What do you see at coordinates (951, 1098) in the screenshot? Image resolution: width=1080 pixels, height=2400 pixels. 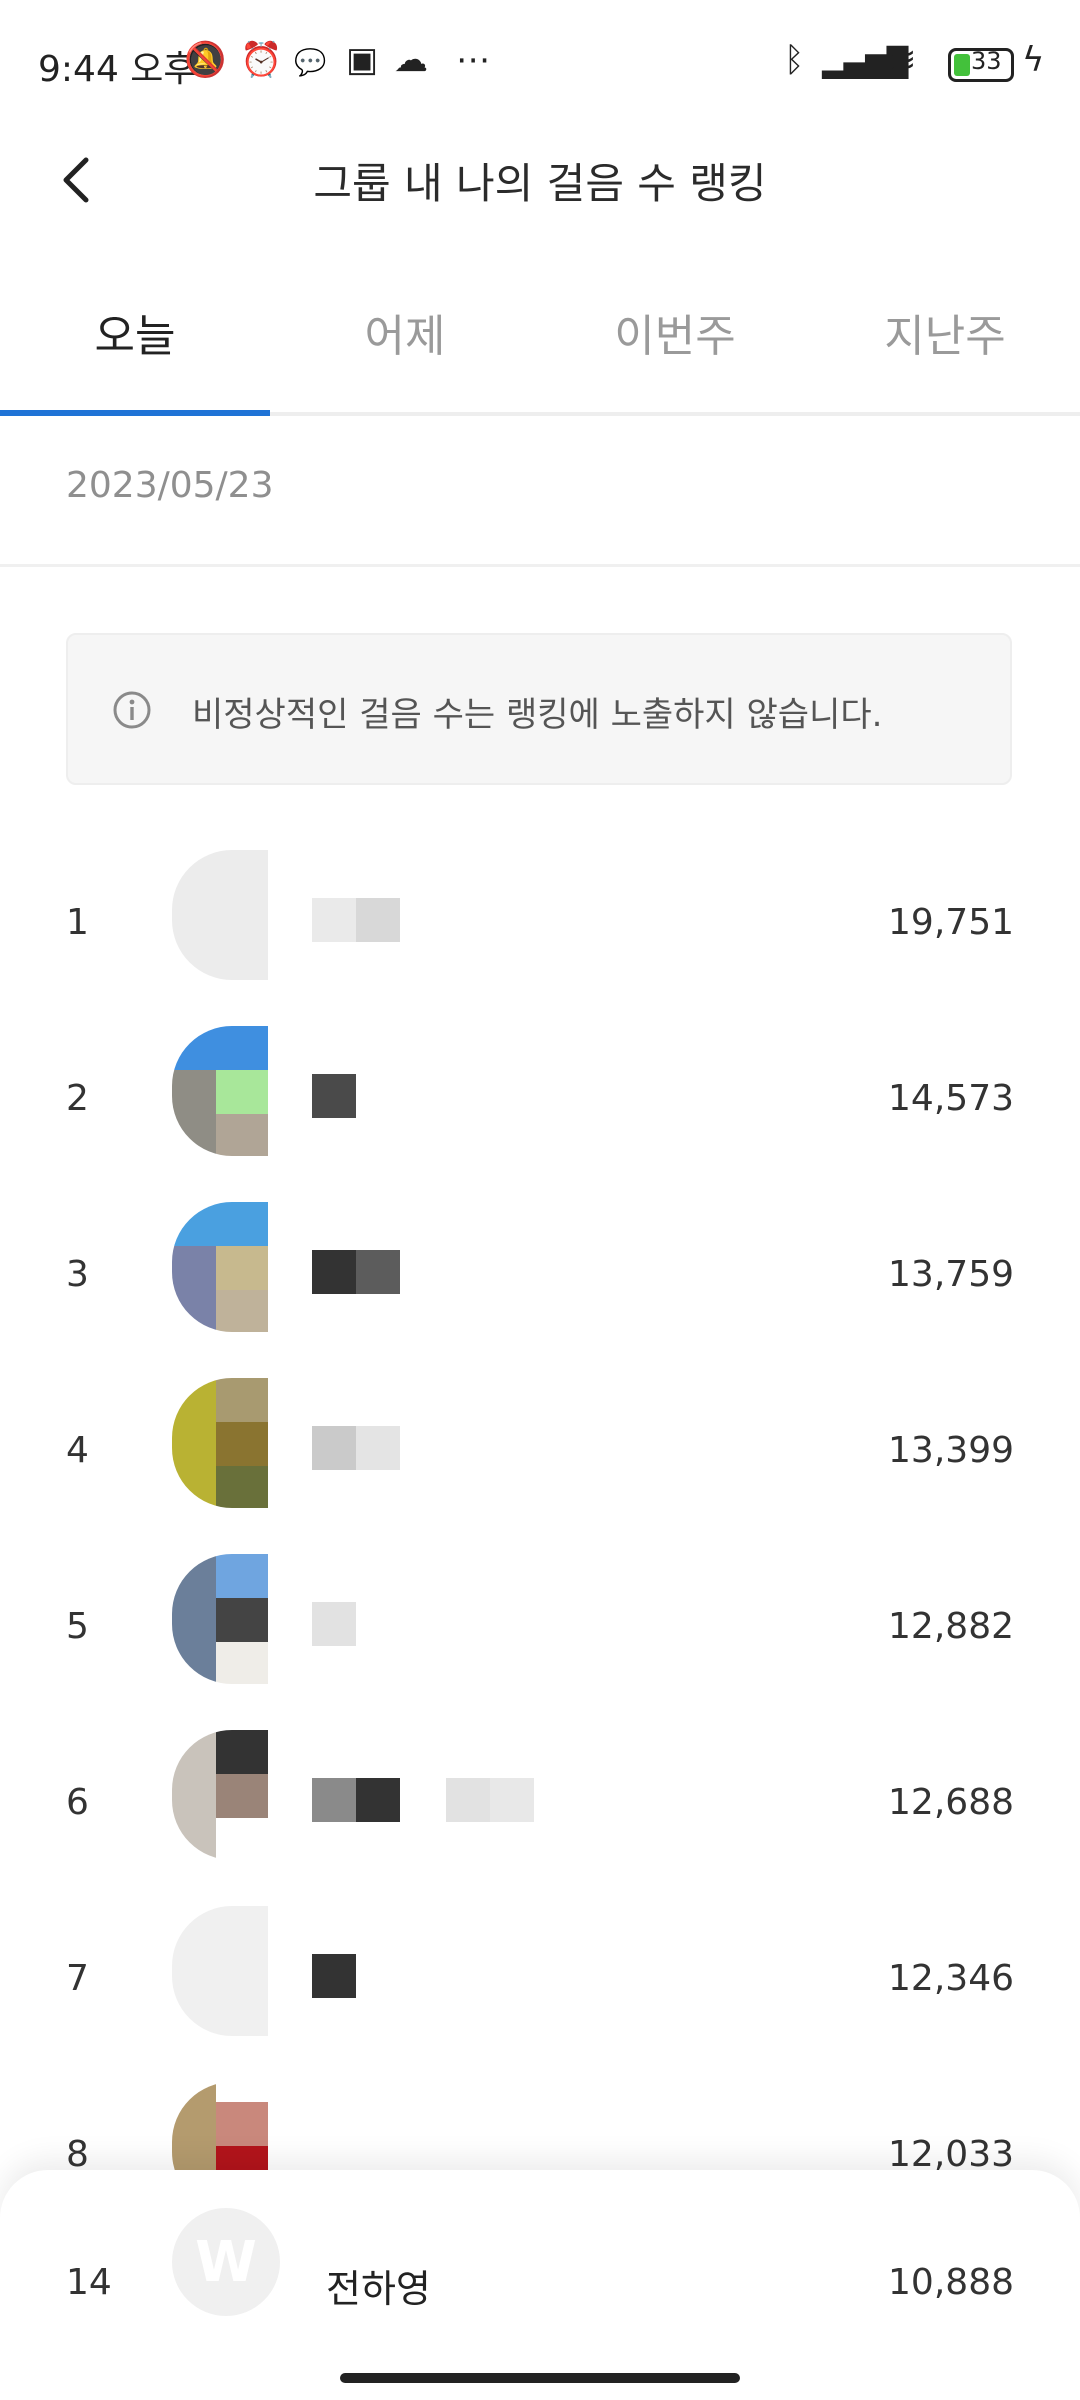 I see `step-count: 14,573` at bounding box center [951, 1098].